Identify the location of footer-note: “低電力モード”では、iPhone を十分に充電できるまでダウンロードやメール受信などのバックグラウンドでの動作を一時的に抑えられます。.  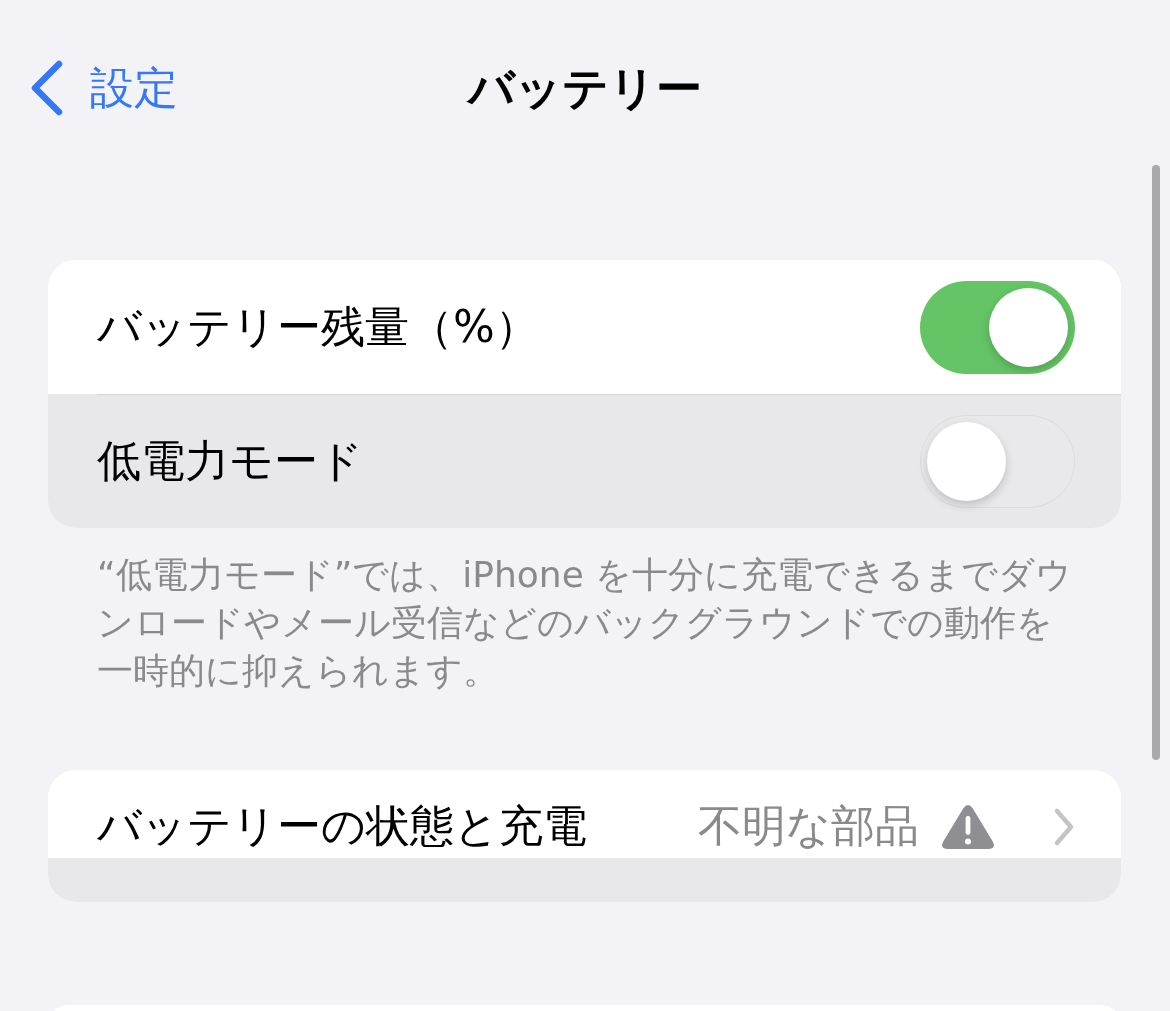
(585, 623).